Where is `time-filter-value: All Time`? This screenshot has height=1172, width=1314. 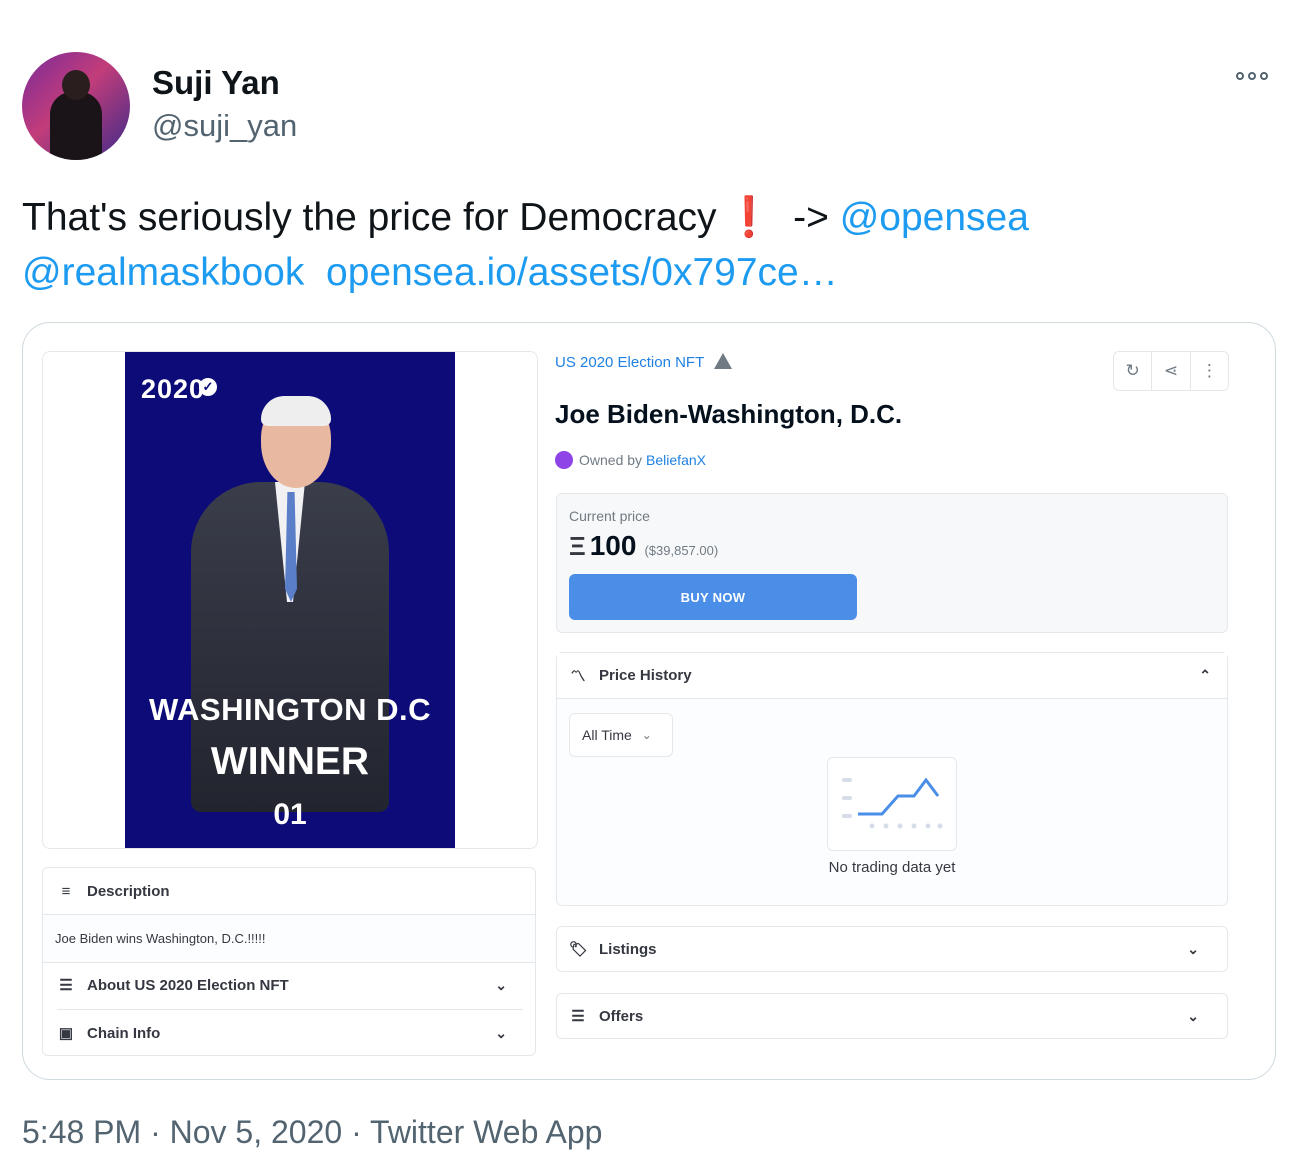 time-filter-value: All Time is located at coordinates (607, 735).